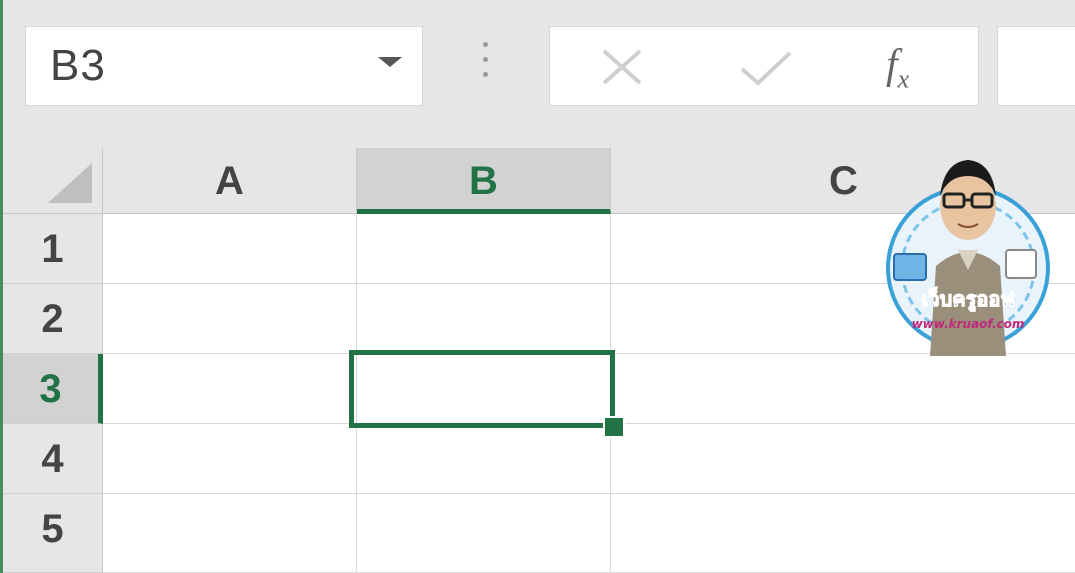  I want to click on select-all-triangle-icon, so click(70, 183).